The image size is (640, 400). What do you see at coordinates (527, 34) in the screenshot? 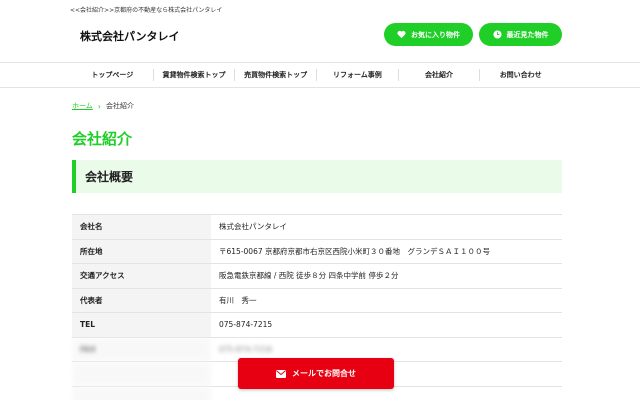
I see `recent-viewed-label: 最近見た物件` at bounding box center [527, 34].